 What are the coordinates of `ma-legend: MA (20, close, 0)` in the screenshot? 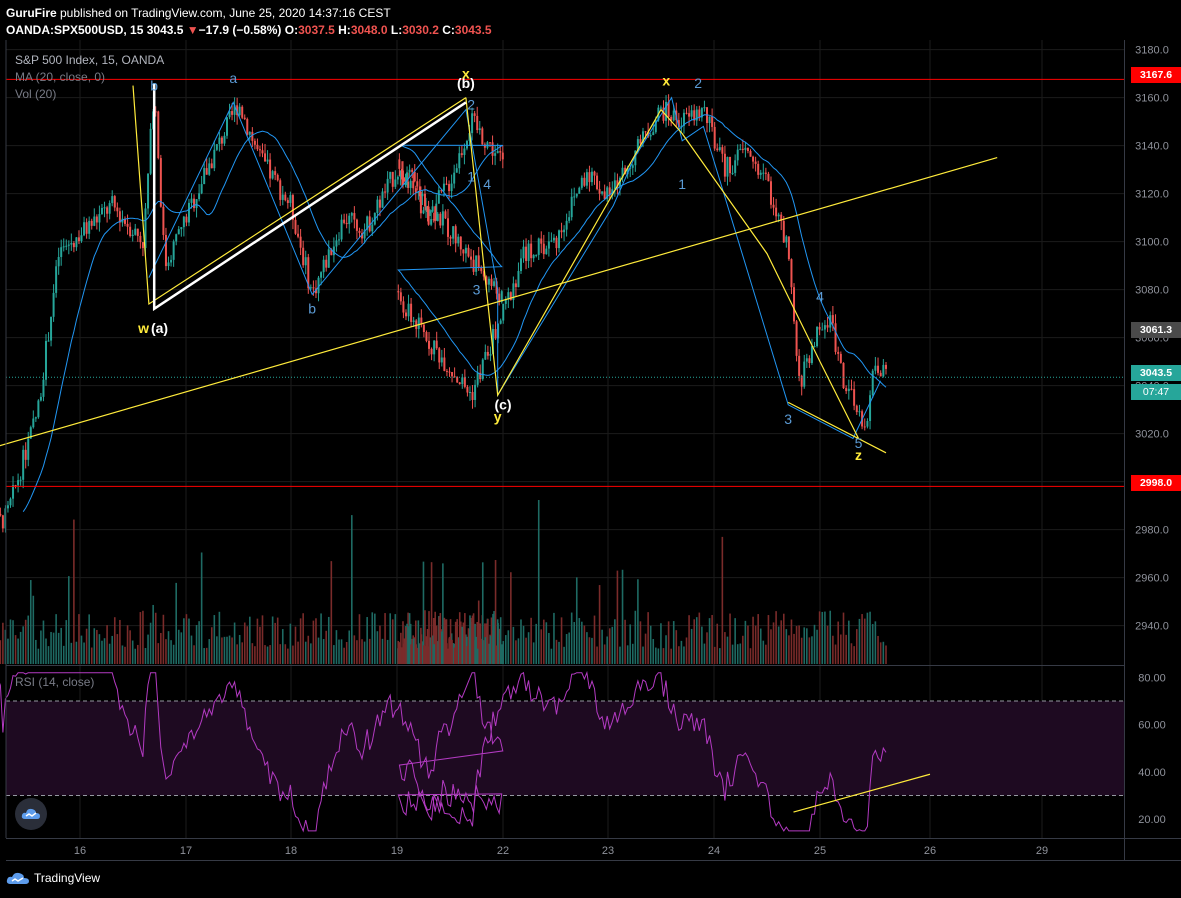 It's located at (60, 77).